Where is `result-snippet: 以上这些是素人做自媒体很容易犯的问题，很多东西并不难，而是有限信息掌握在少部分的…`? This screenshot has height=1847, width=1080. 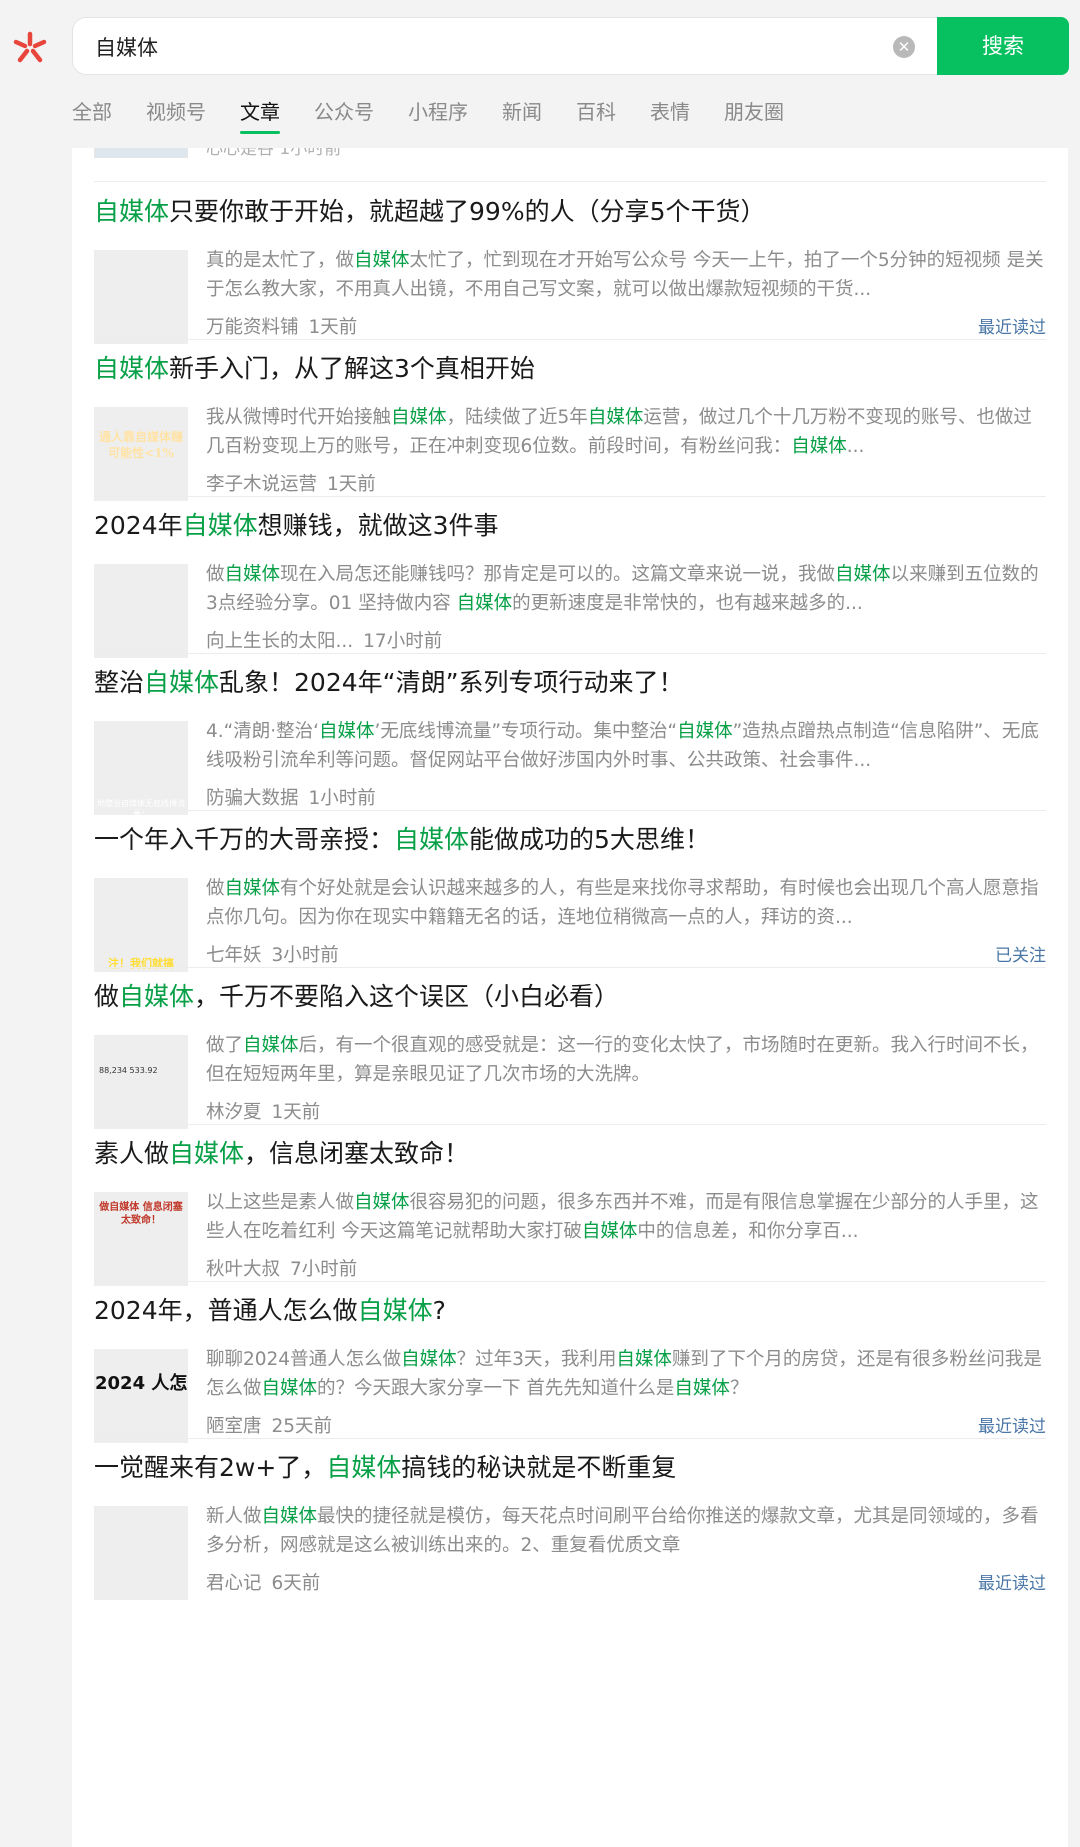
result-snippet: 以上这些是素人做自媒体很容易犯的问题，很多东西并不难，而是有限信息掌握在少部分的… is located at coordinates (626, 1217).